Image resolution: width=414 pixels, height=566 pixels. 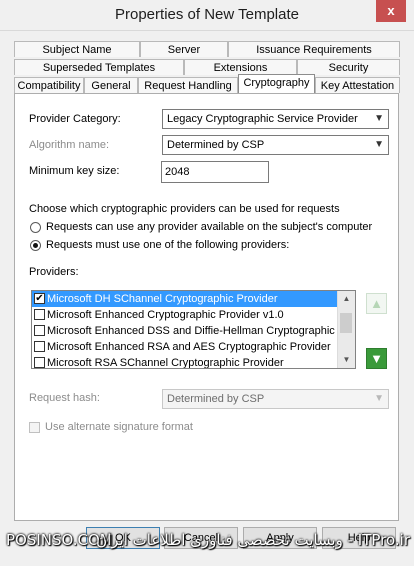 I want to click on window-title: Properties of New Template, so click(x=207, y=14).